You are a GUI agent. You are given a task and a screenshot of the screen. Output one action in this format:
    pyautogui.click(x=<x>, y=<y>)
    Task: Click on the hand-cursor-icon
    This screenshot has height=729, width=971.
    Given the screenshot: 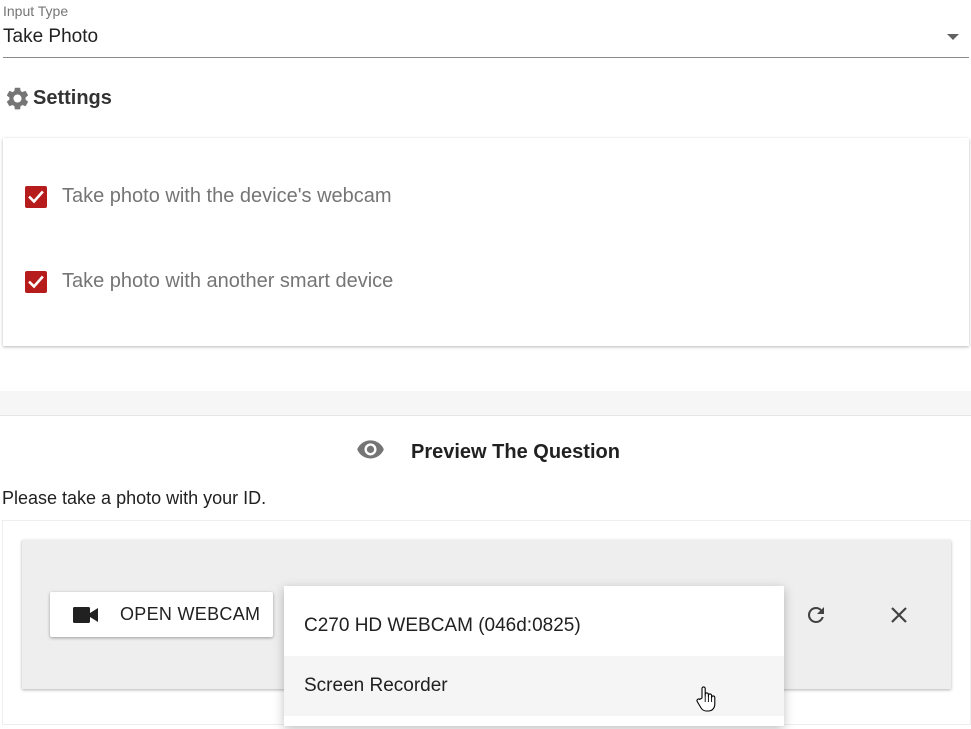 What is the action you would take?
    pyautogui.click(x=706, y=699)
    